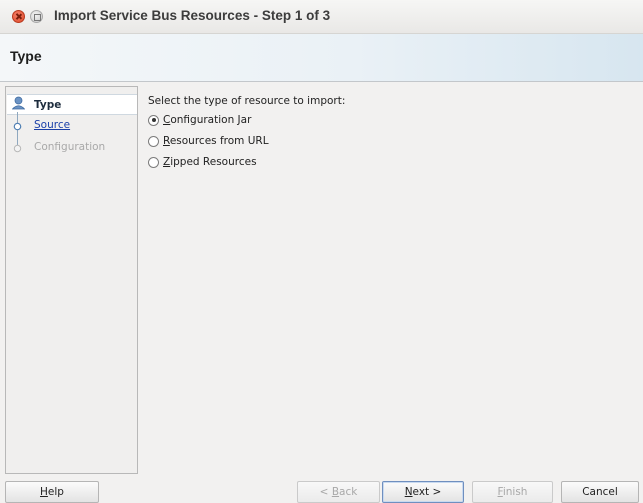  What do you see at coordinates (153, 162) in the screenshot?
I see `radio-zipped-resources` at bounding box center [153, 162].